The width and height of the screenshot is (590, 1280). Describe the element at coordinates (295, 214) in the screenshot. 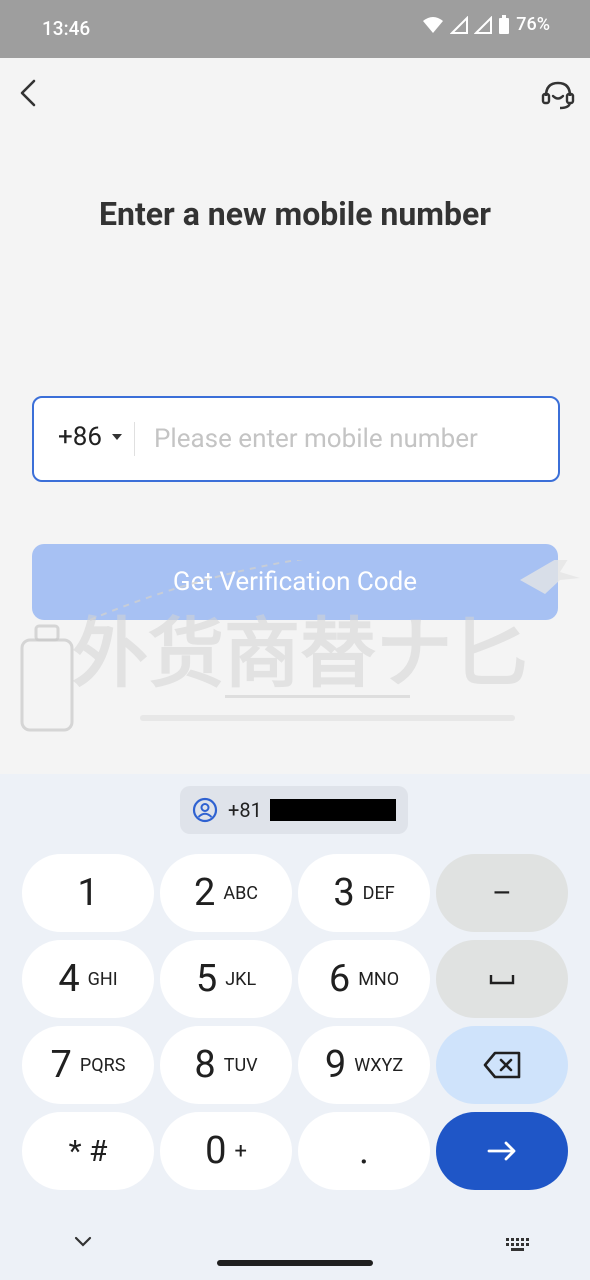

I see `page-title: Enter a new mobile number` at that location.